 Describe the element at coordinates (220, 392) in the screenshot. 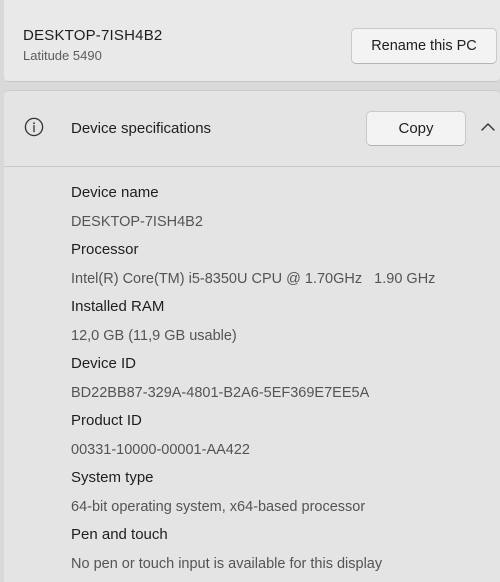

I see `spec-value: BD22BB87-329A-4801-B2A6-5EF369E7EE5A` at that location.